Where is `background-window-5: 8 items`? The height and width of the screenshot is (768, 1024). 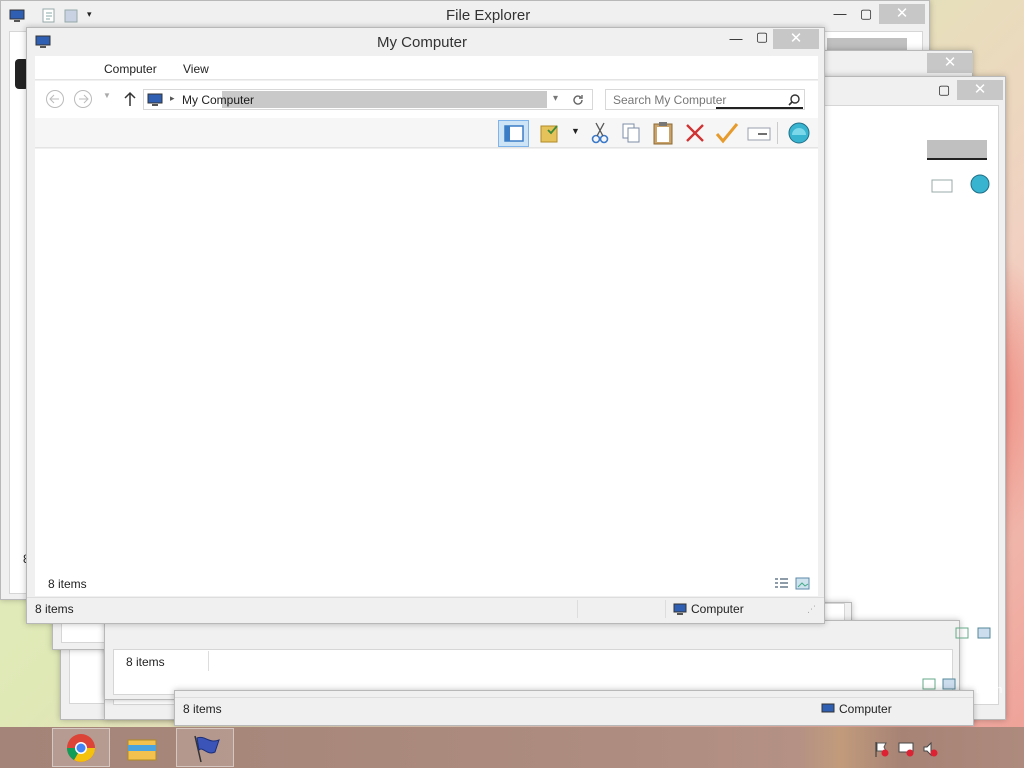 background-window-5: 8 items is located at coordinates (532, 660).